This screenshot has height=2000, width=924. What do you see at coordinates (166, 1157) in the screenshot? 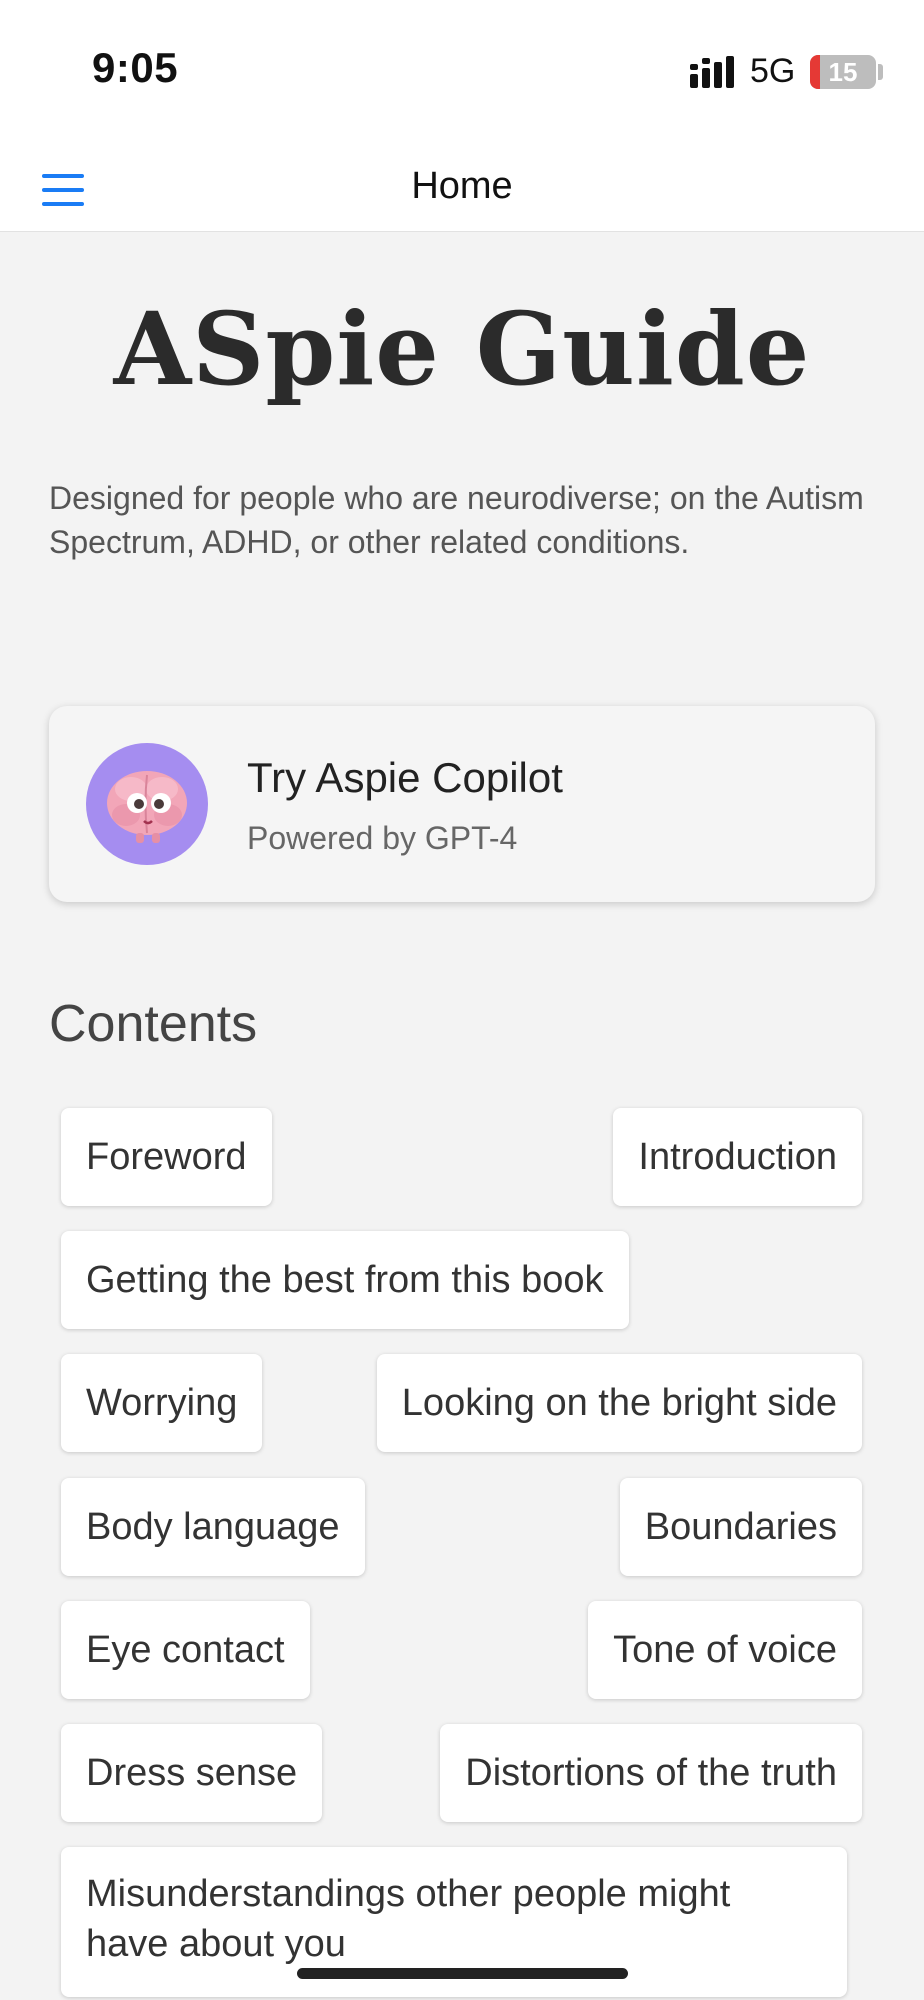
I see `chip-foreword: Foreword` at bounding box center [166, 1157].